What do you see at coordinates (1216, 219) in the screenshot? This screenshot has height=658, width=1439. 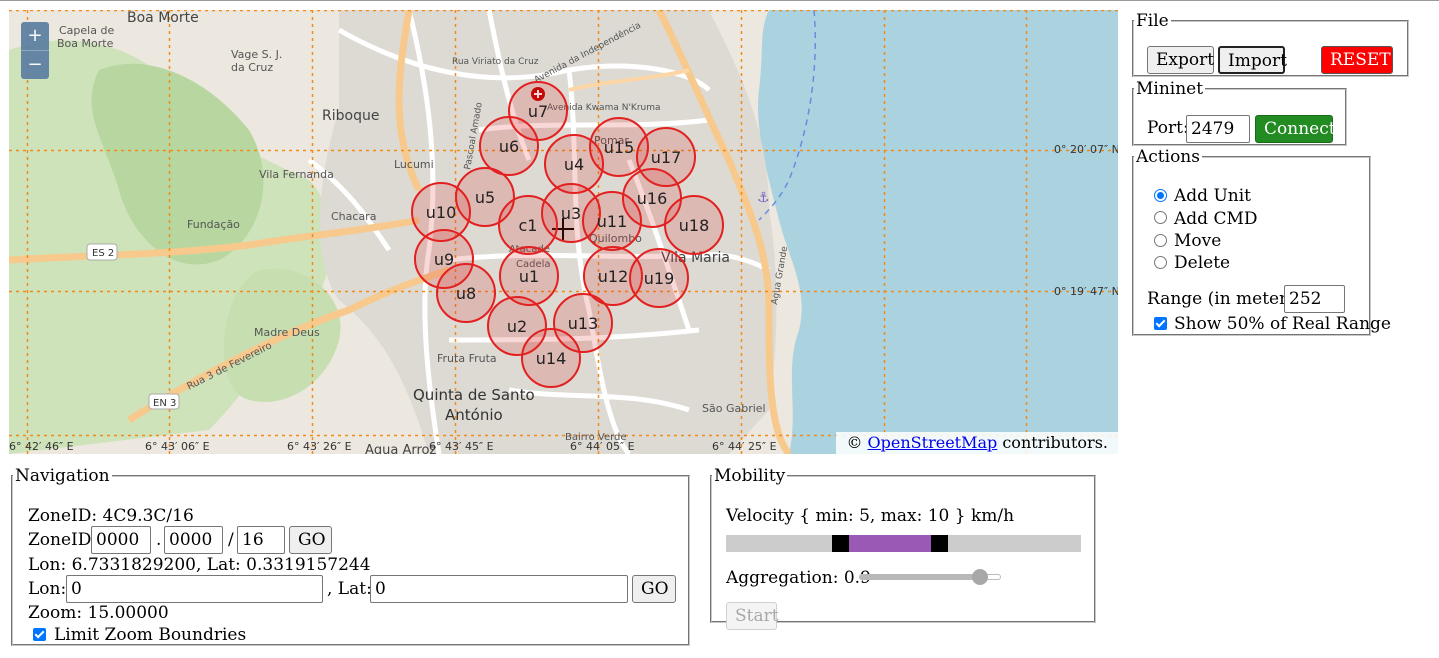 I see `radio-add-cmd-label: Add CMD` at bounding box center [1216, 219].